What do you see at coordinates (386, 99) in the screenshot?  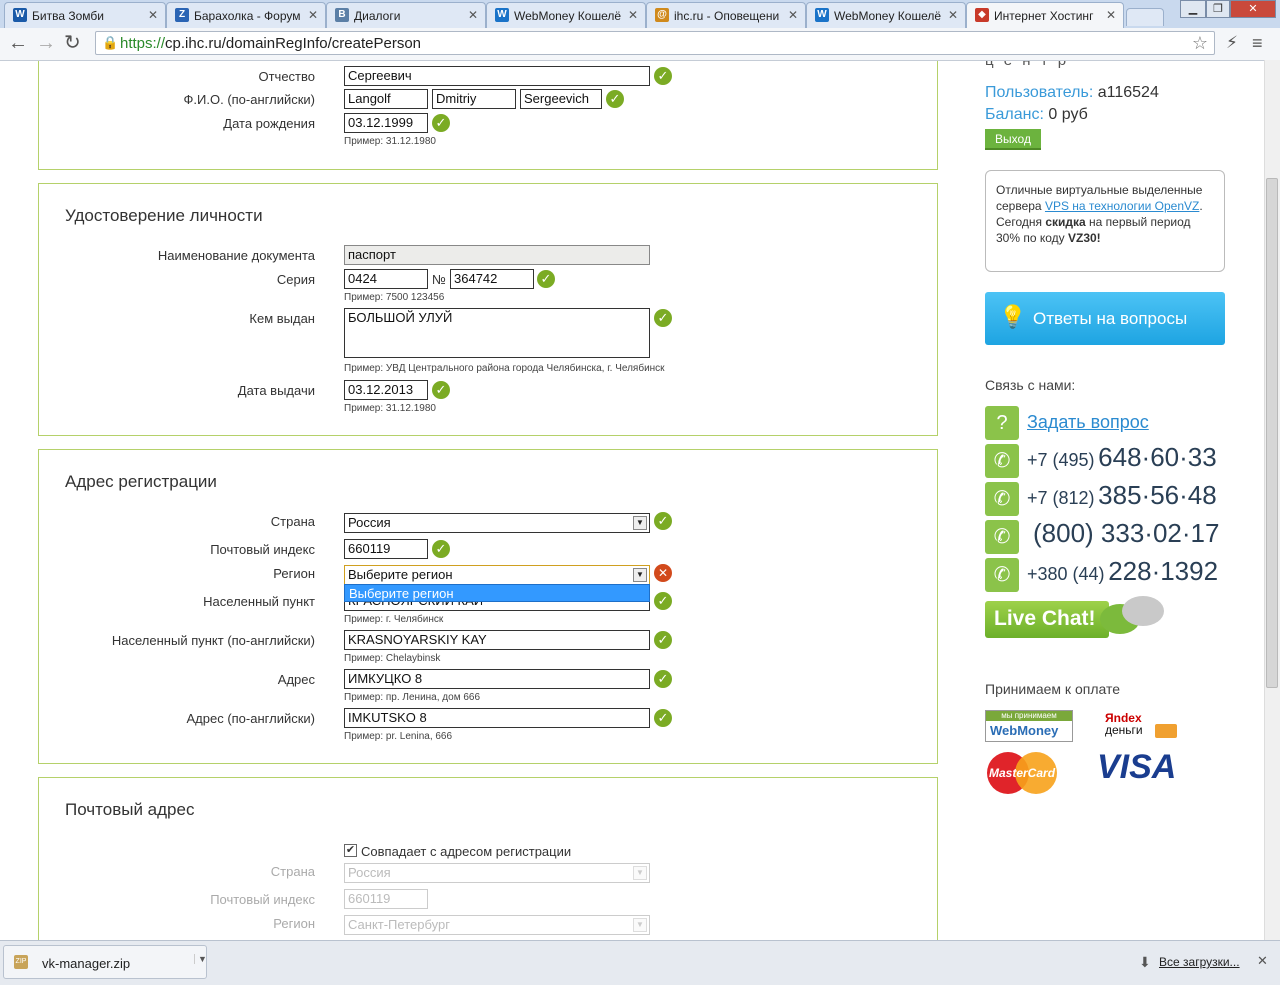 I see `latin-last-name-input: Langolf` at bounding box center [386, 99].